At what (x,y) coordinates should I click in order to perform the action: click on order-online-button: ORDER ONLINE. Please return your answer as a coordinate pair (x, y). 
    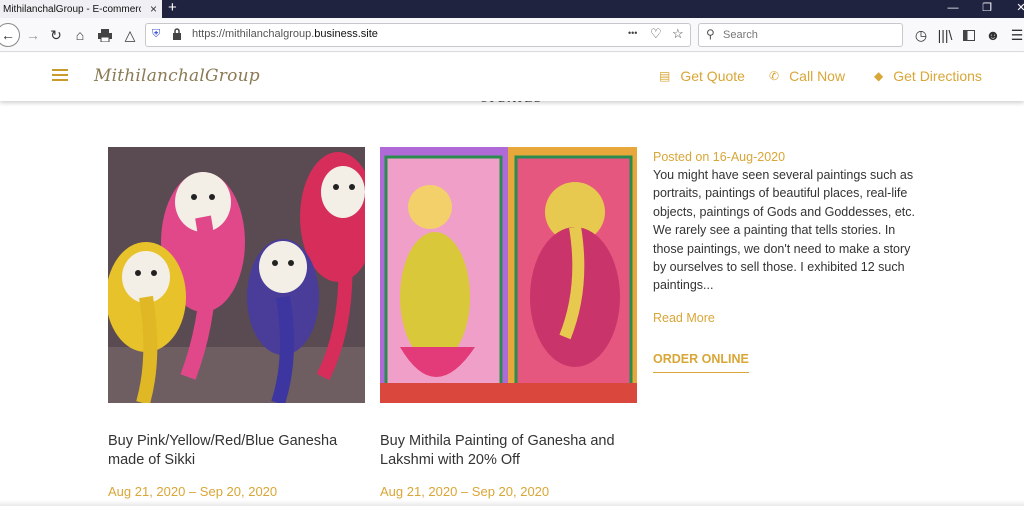
    Looking at the image, I should click on (701, 362).